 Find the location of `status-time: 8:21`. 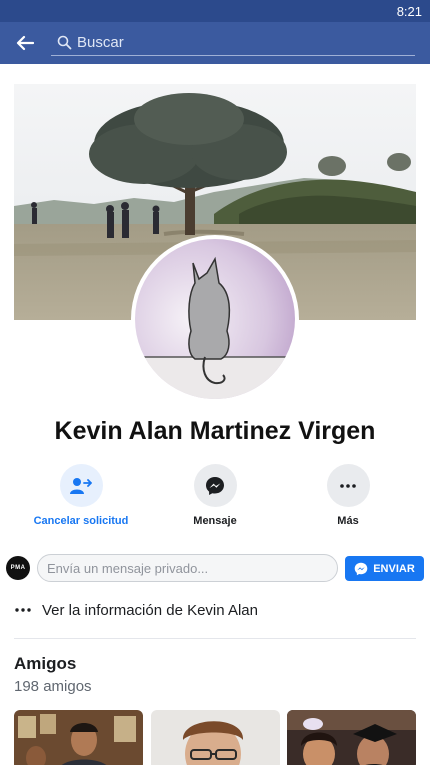

status-time: 8:21 is located at coordinates (409, 11).